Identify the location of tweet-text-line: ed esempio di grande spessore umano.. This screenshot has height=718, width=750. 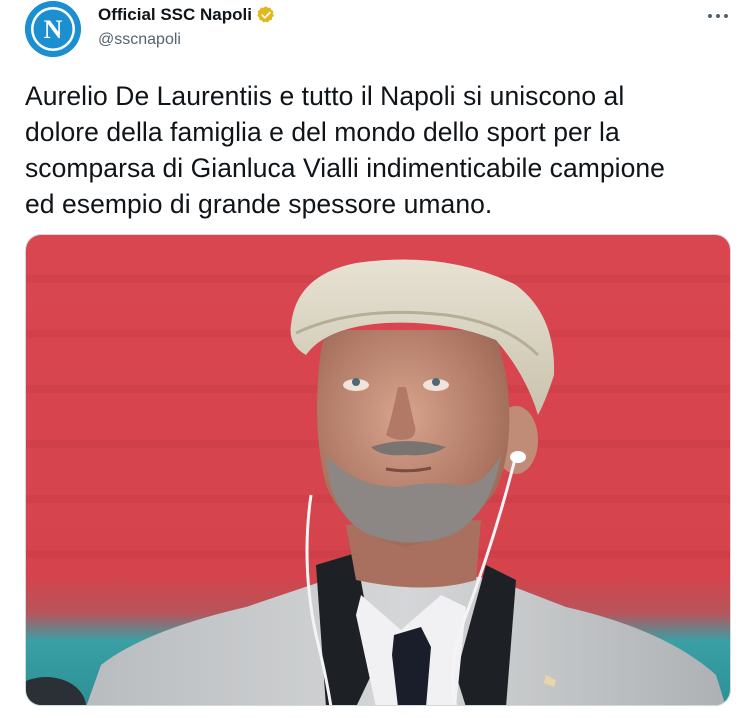
(259, 204).